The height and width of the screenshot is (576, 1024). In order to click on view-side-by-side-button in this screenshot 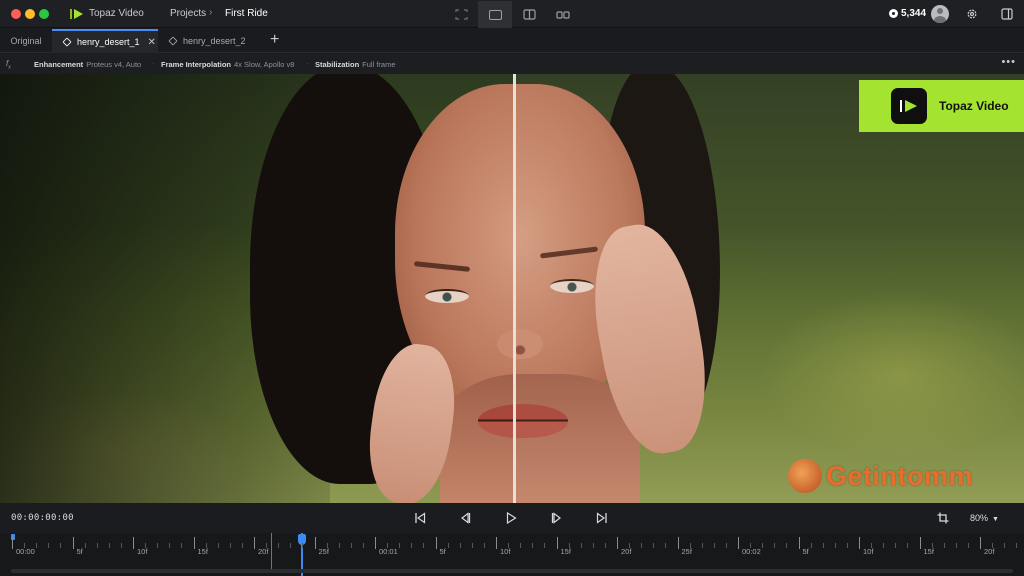, I will do `click(563, 14)`.